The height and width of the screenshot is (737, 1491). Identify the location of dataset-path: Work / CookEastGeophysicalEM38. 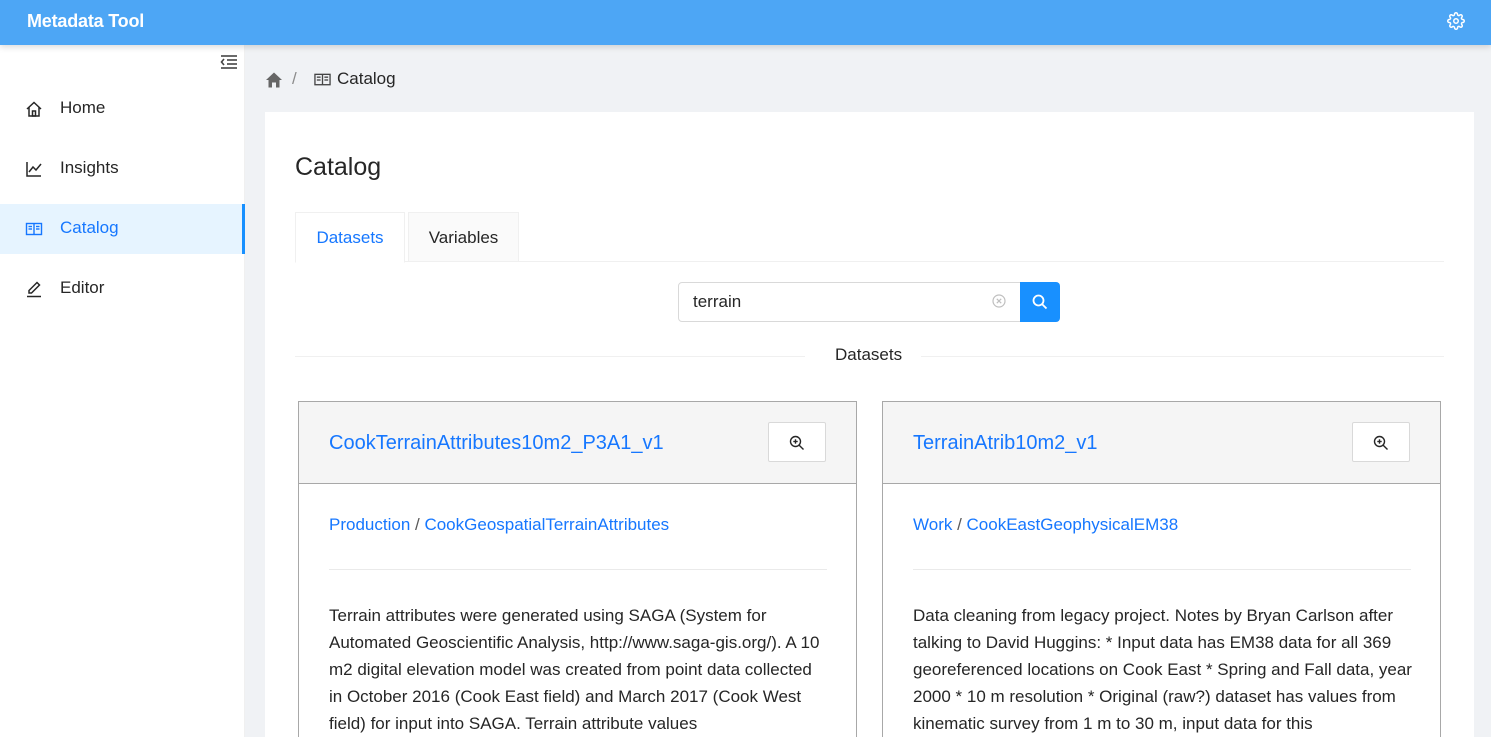
(1045, 525).